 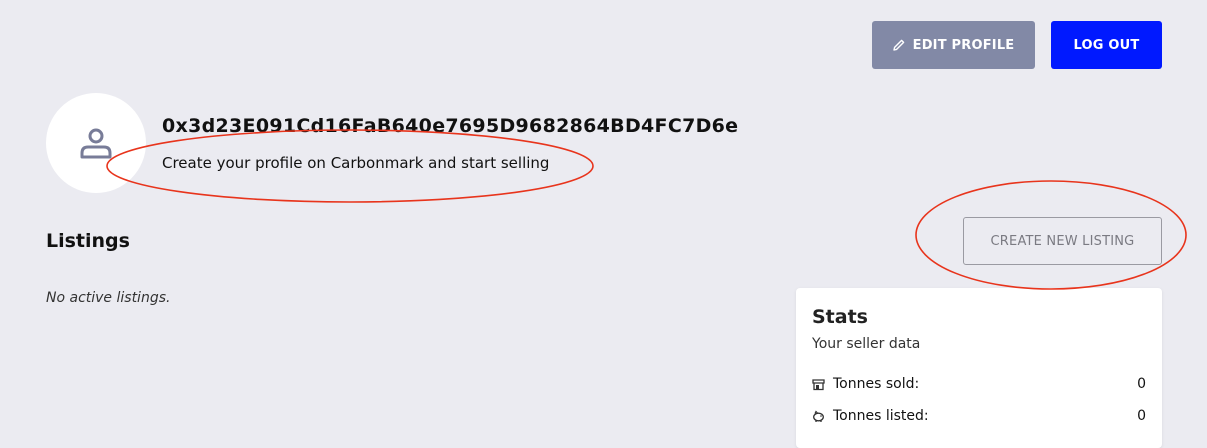 What do you see at coordinates (979, 416) in the screenshot?
I see `stat-row-listed: Tonnes listed: 0` at bounding box center [979, 416].